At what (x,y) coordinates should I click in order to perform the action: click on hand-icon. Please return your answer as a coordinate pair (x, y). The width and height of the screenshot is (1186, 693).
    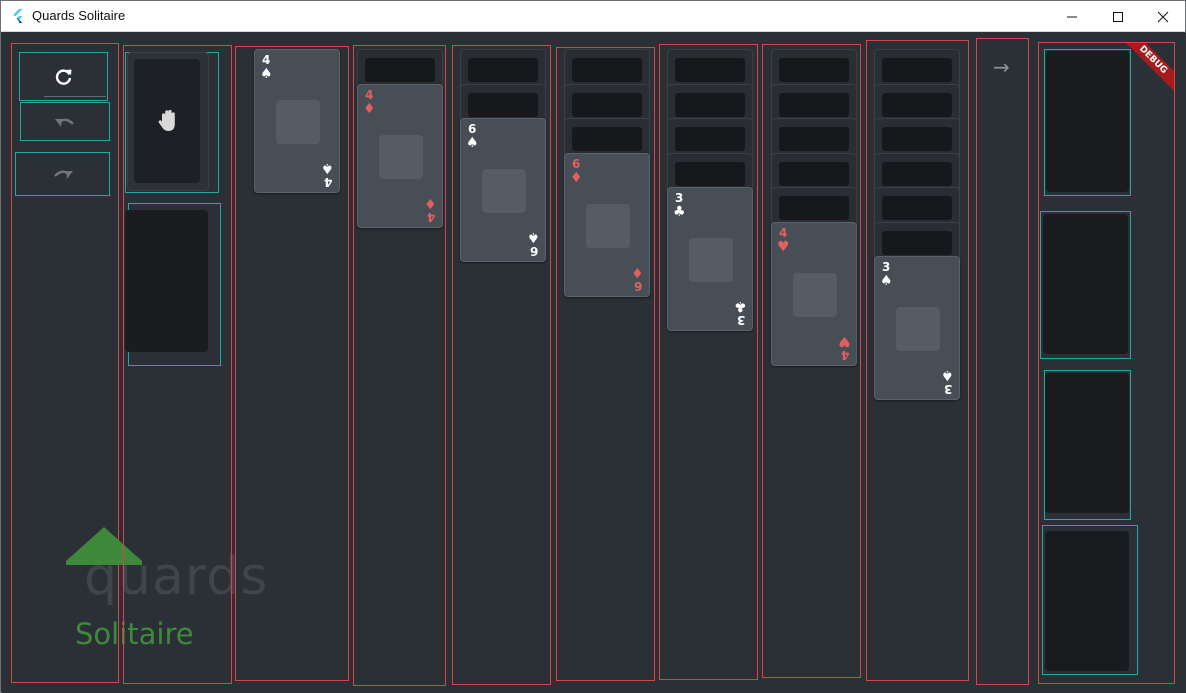
    Looking at the image, I should click on (166, 120).